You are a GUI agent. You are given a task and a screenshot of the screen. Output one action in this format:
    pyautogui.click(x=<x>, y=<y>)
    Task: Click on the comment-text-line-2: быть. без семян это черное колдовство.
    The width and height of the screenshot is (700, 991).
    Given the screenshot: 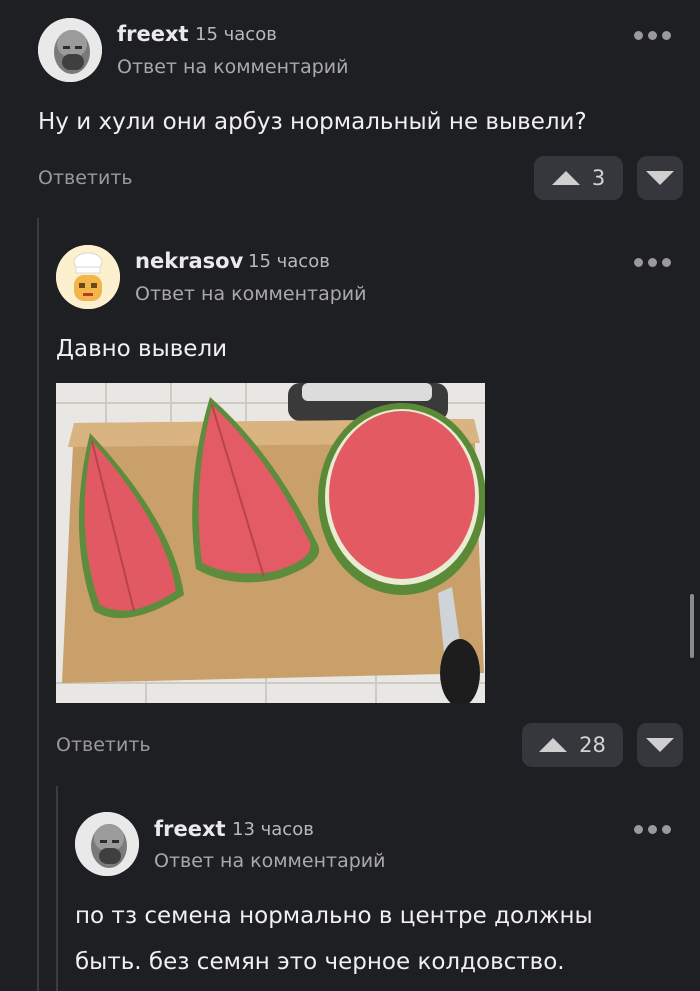 What is the action you would take?
    pyautogui.click(x=320, y=962)
    